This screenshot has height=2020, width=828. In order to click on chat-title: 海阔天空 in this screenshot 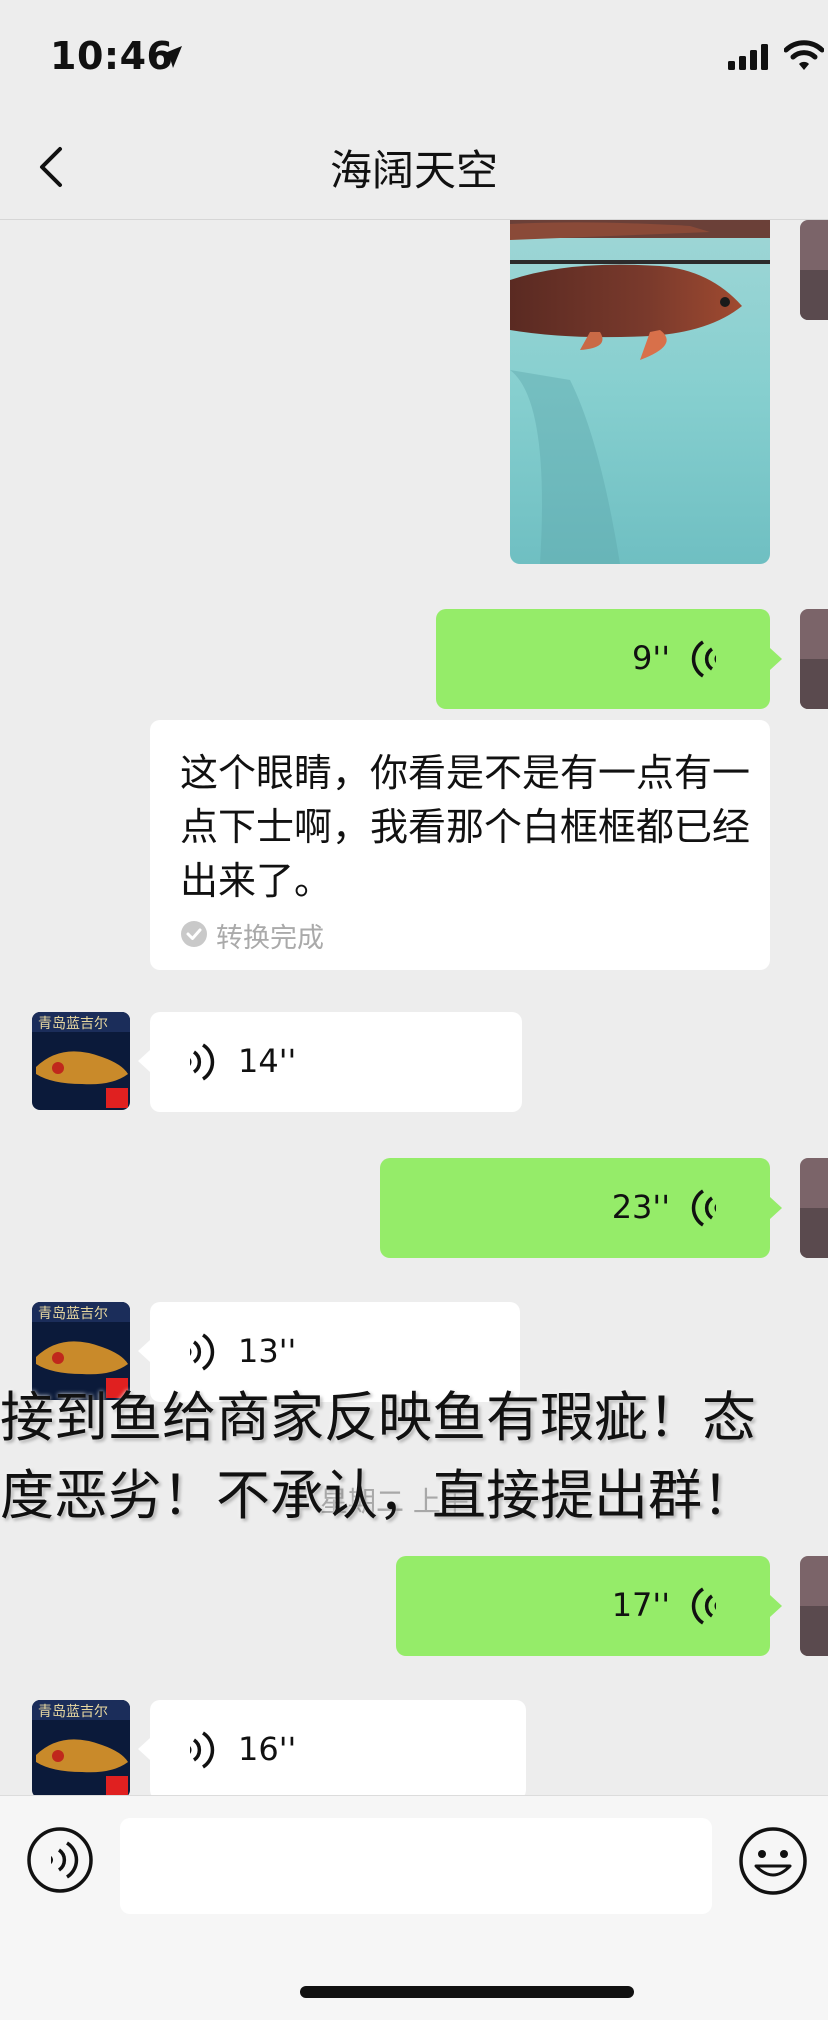, I will do `click(413, 170)`.